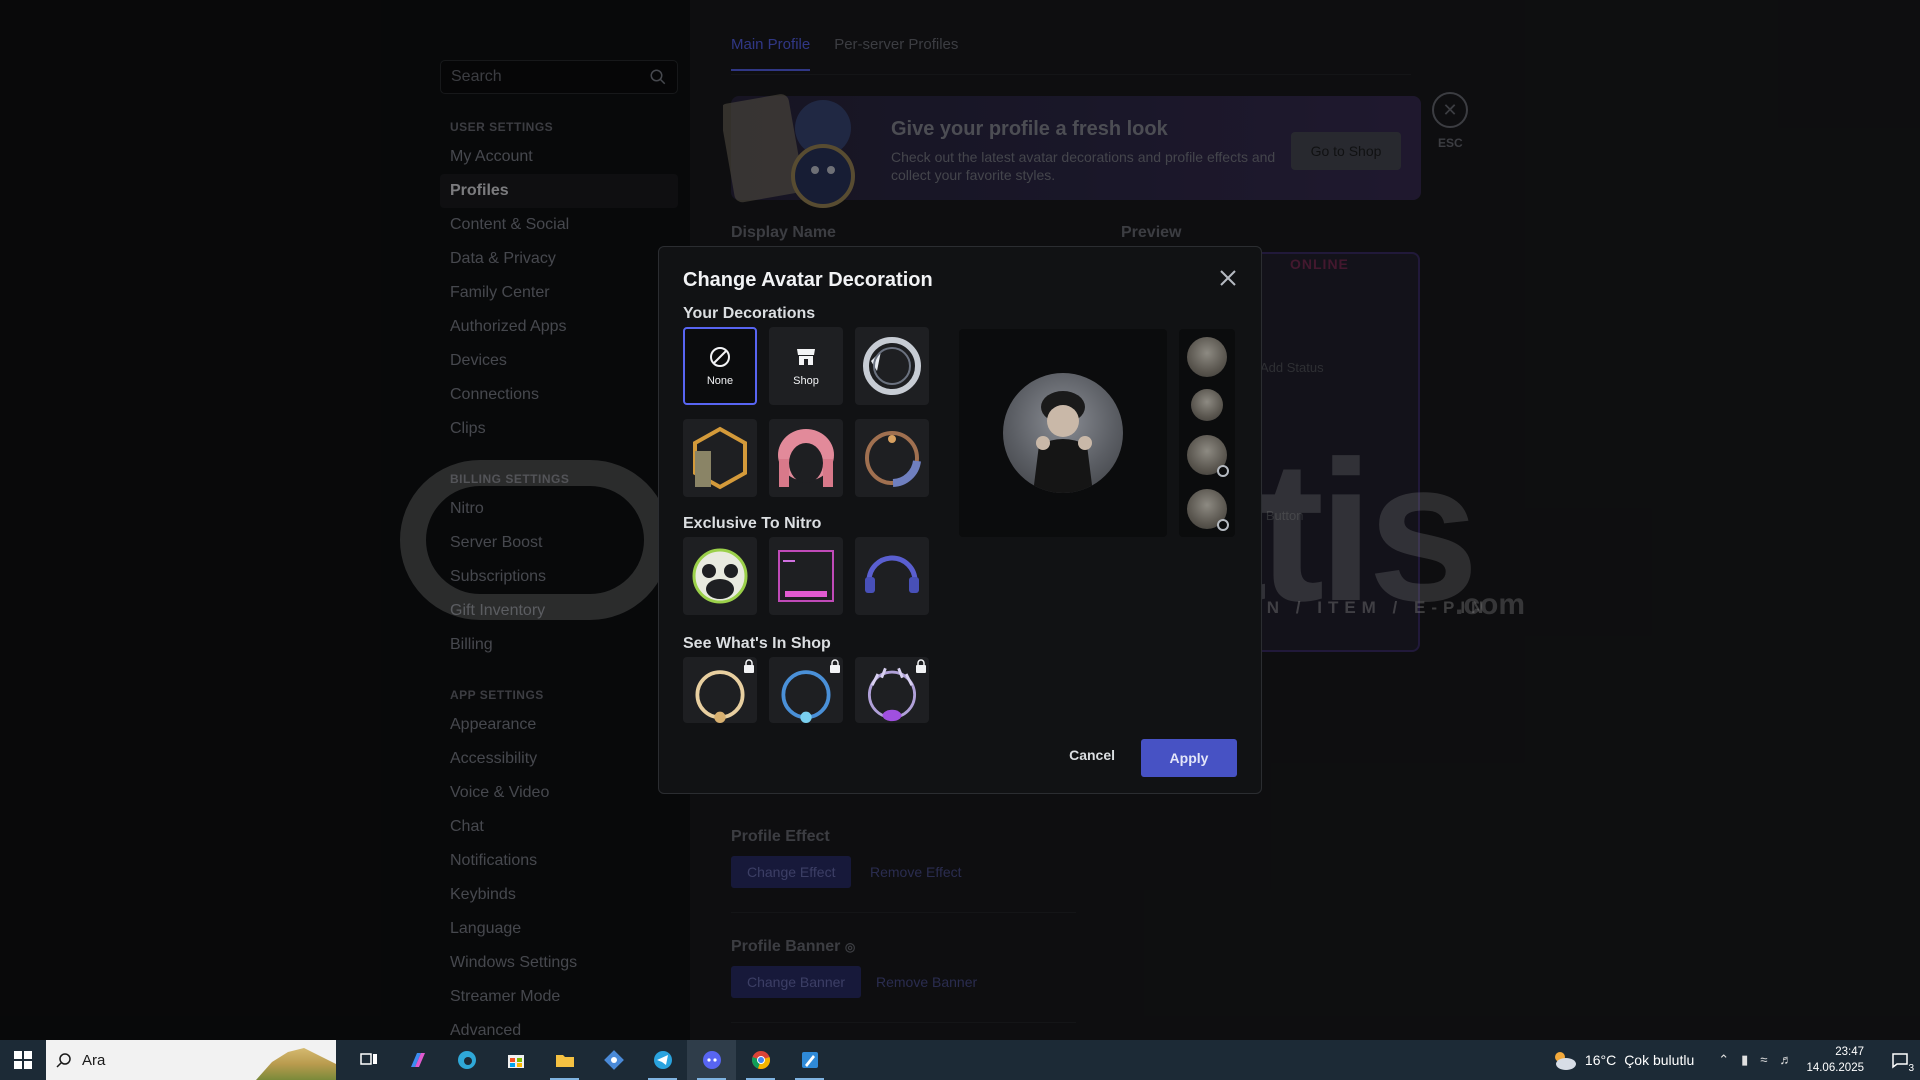 The height and width of the screenshot is (1080, 1920). I want to click on silver-ring-decoration-icon, so click(892, 366).